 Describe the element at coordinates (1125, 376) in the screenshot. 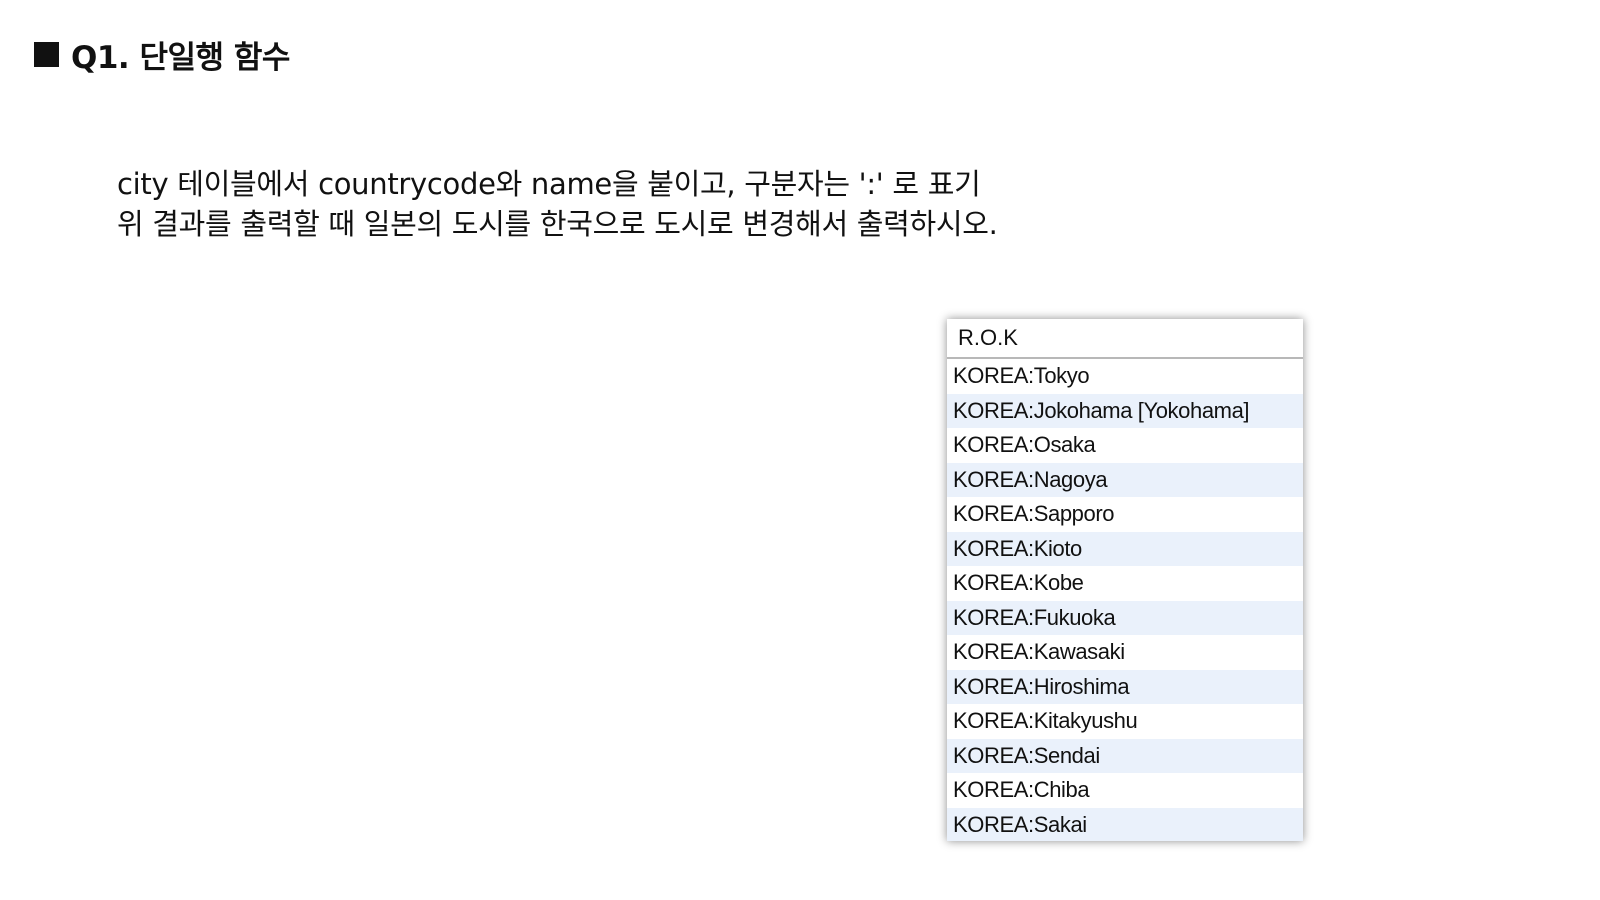

I see `result-row: KOREA:Tokyo` at that location.